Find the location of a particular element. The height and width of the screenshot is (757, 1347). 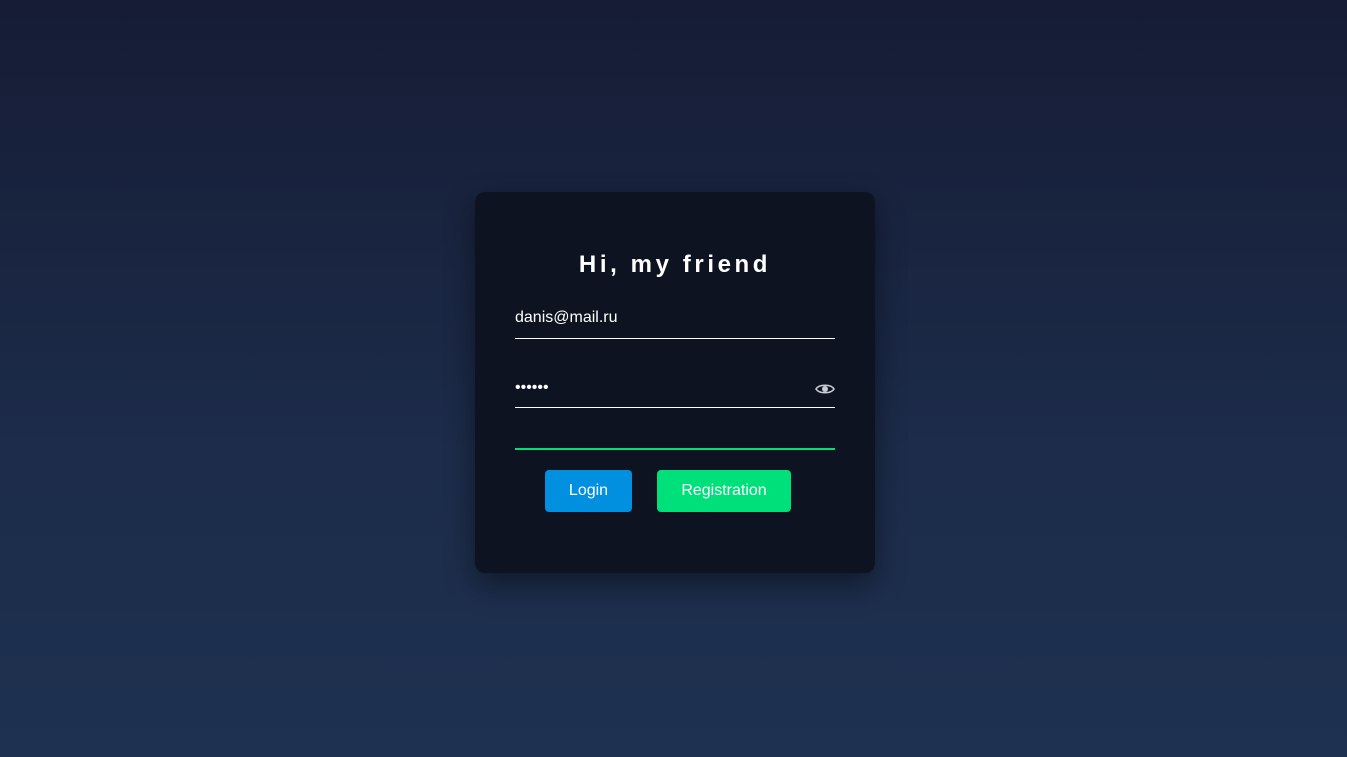

login-card: Hi, my friend Login Registration is located at coordinates (675, 382).